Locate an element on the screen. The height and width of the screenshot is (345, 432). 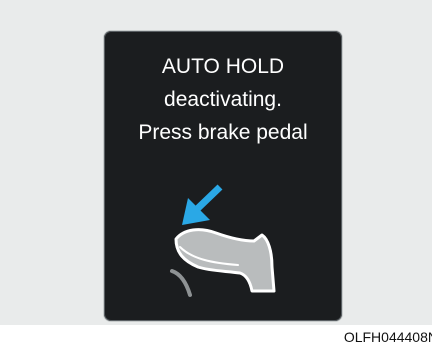
message-instruction: Press brake pedal is located at coordinates (223, 132).